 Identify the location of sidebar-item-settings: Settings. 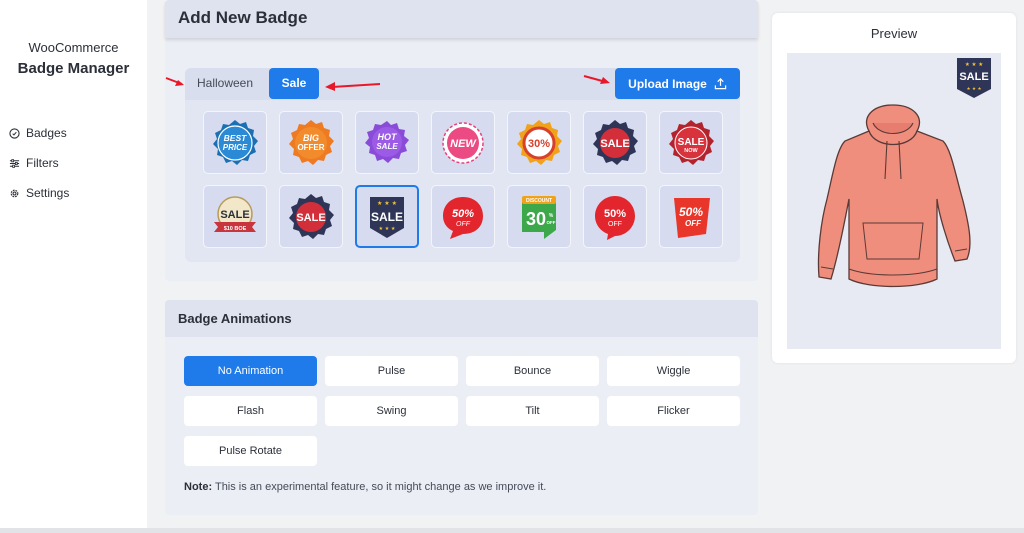
(39, 193).